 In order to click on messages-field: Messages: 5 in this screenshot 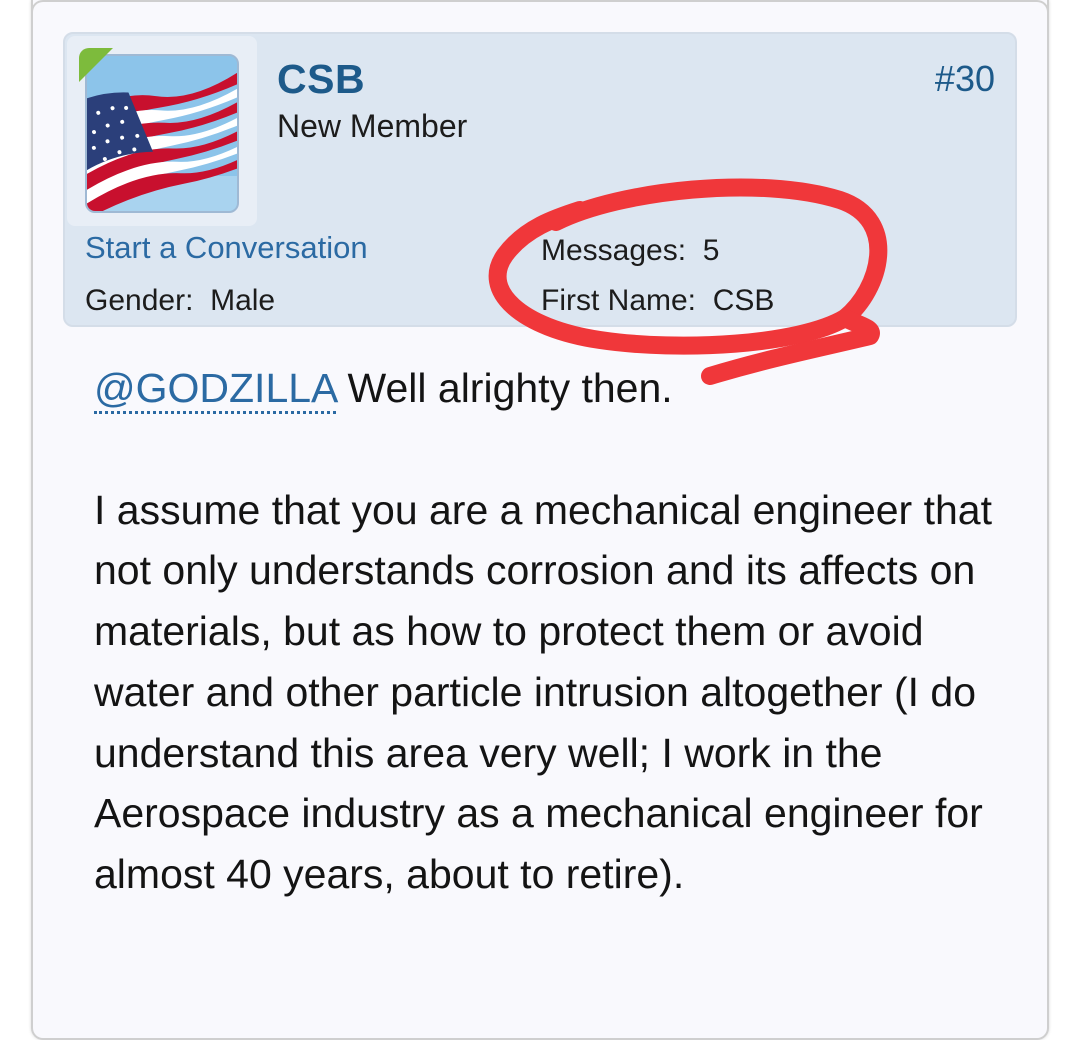, I will do `click(630, 251)`.